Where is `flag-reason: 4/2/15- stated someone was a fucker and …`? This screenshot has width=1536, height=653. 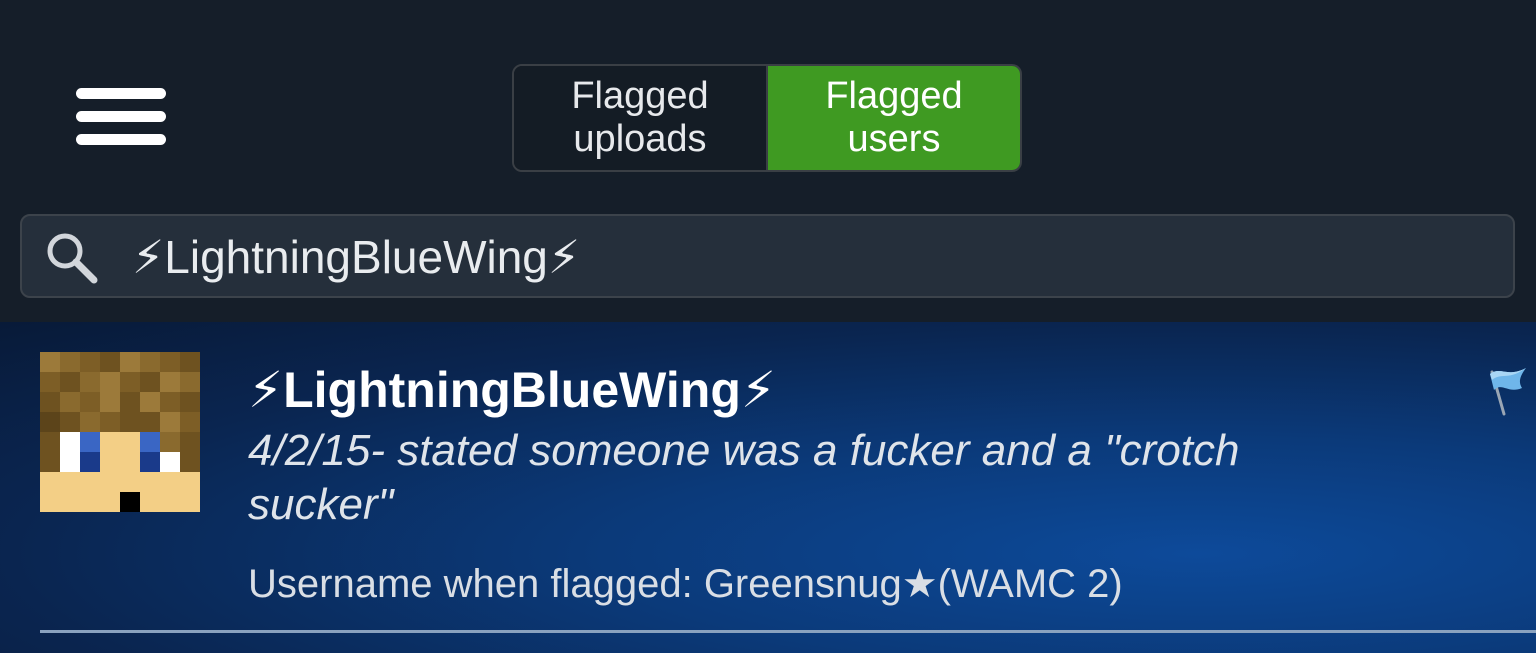 flag-reason: 4/2/15- stated someone was a fucker and … is located at coordinates (744, 477).